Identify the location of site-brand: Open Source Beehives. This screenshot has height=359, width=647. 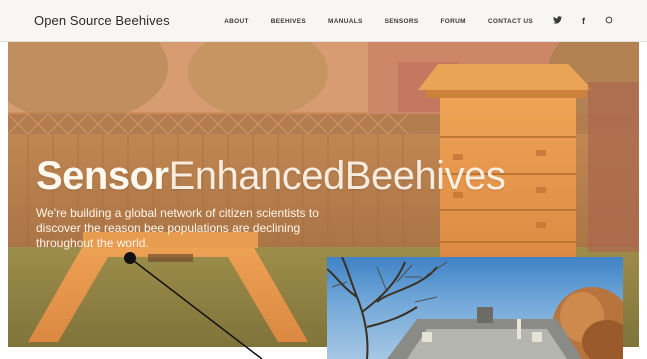
(102, 20).